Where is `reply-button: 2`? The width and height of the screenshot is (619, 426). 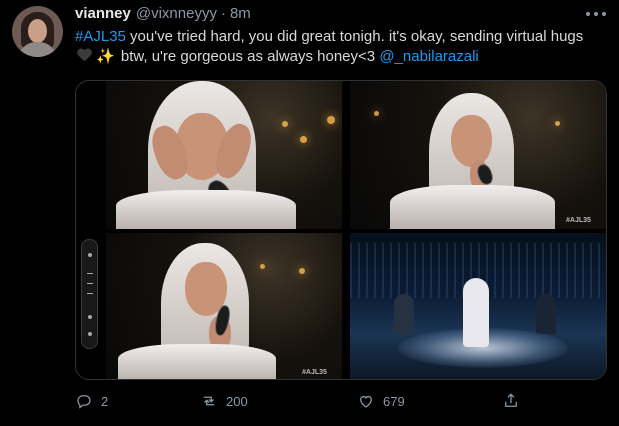
reply-button: 2 is located at coordinates (91, 401).